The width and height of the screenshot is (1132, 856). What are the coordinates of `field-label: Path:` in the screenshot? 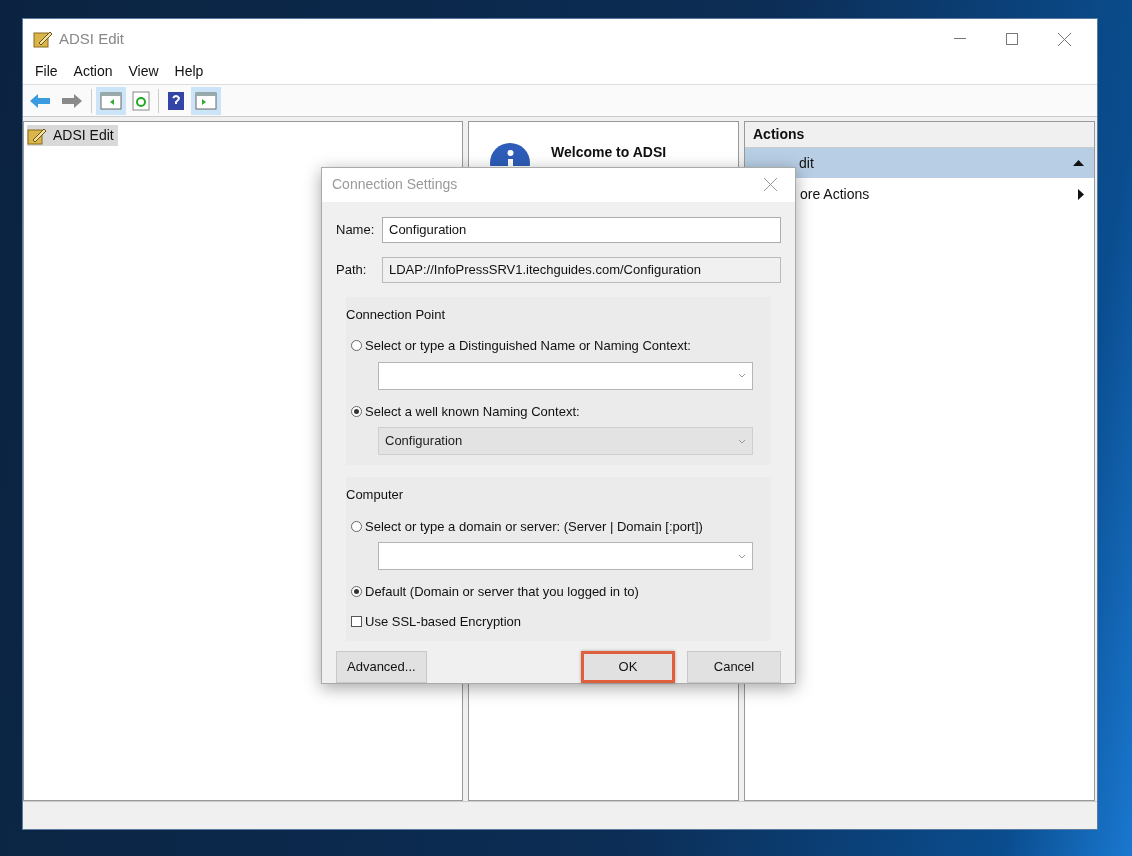 It's located at (352, 269).